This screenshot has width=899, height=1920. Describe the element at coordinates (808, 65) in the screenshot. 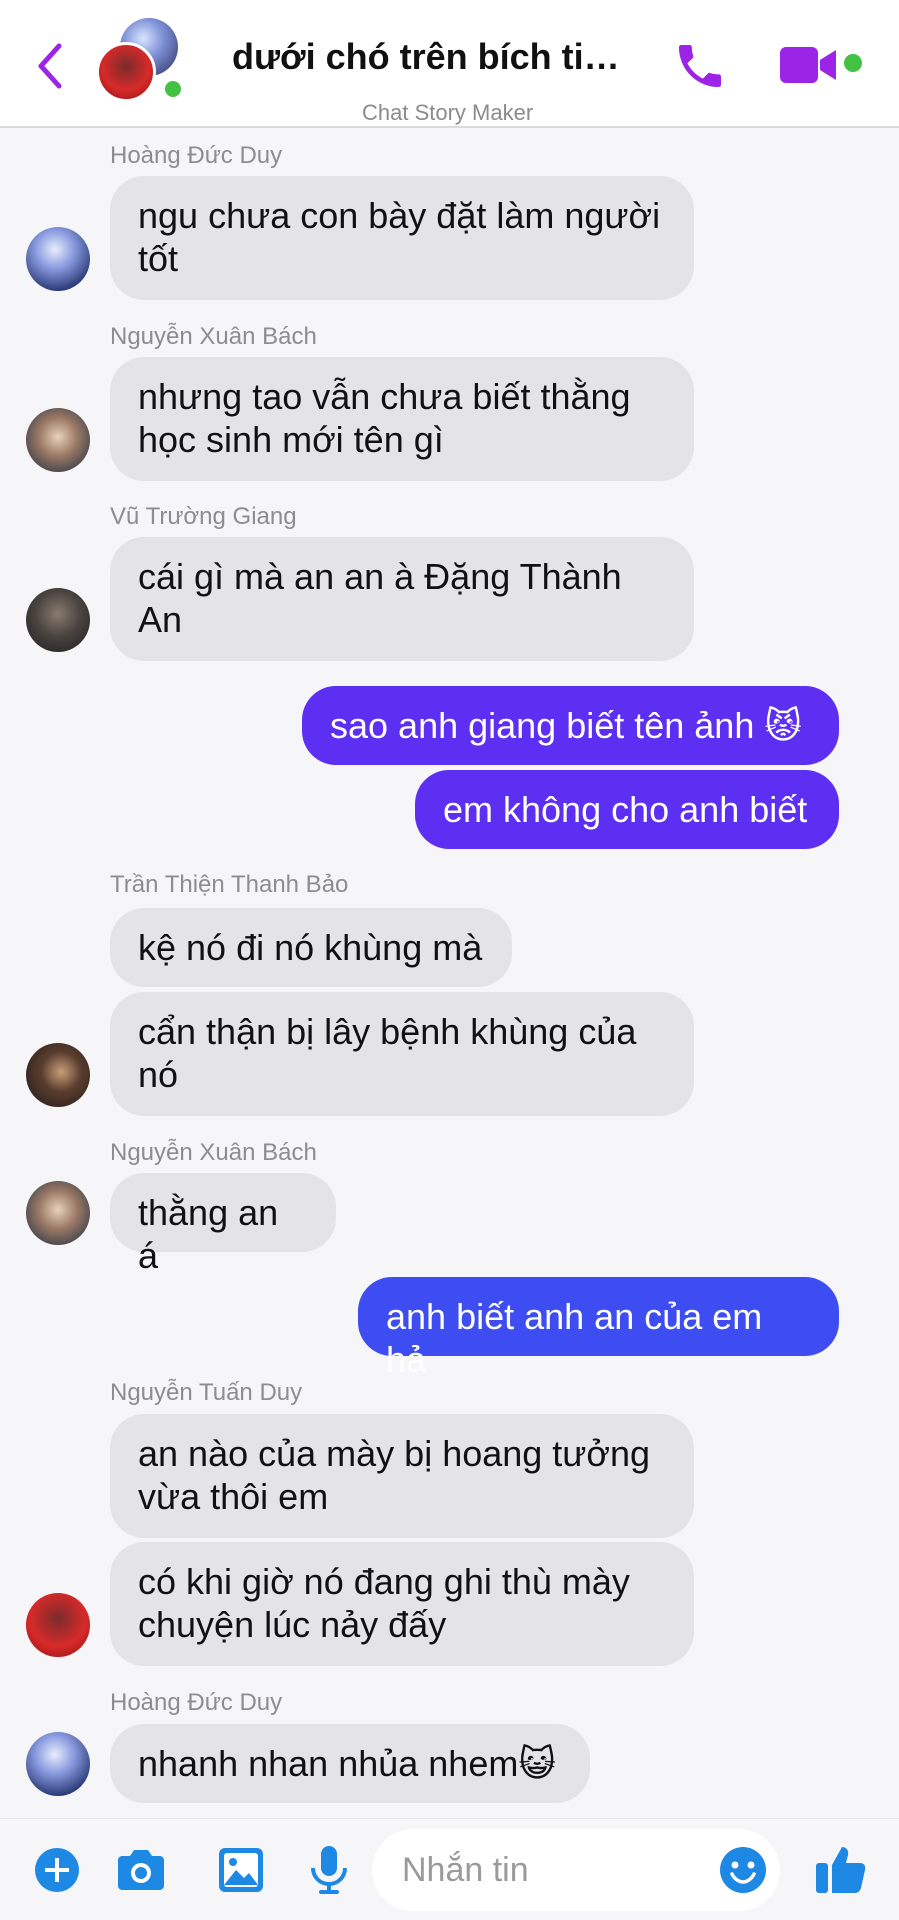

I see `video-camera-icon` at that location.